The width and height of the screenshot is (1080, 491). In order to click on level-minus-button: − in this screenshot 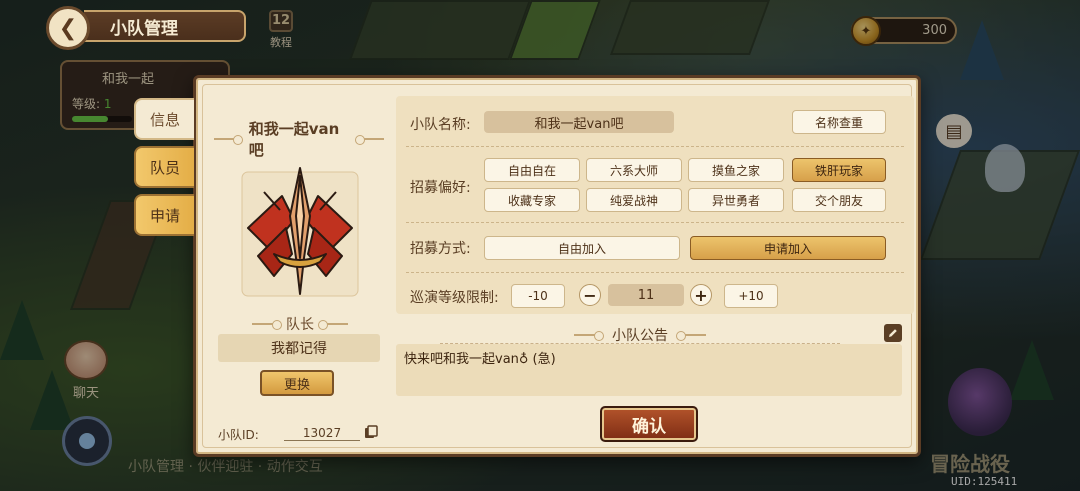, I will do `click(590, 295)`.